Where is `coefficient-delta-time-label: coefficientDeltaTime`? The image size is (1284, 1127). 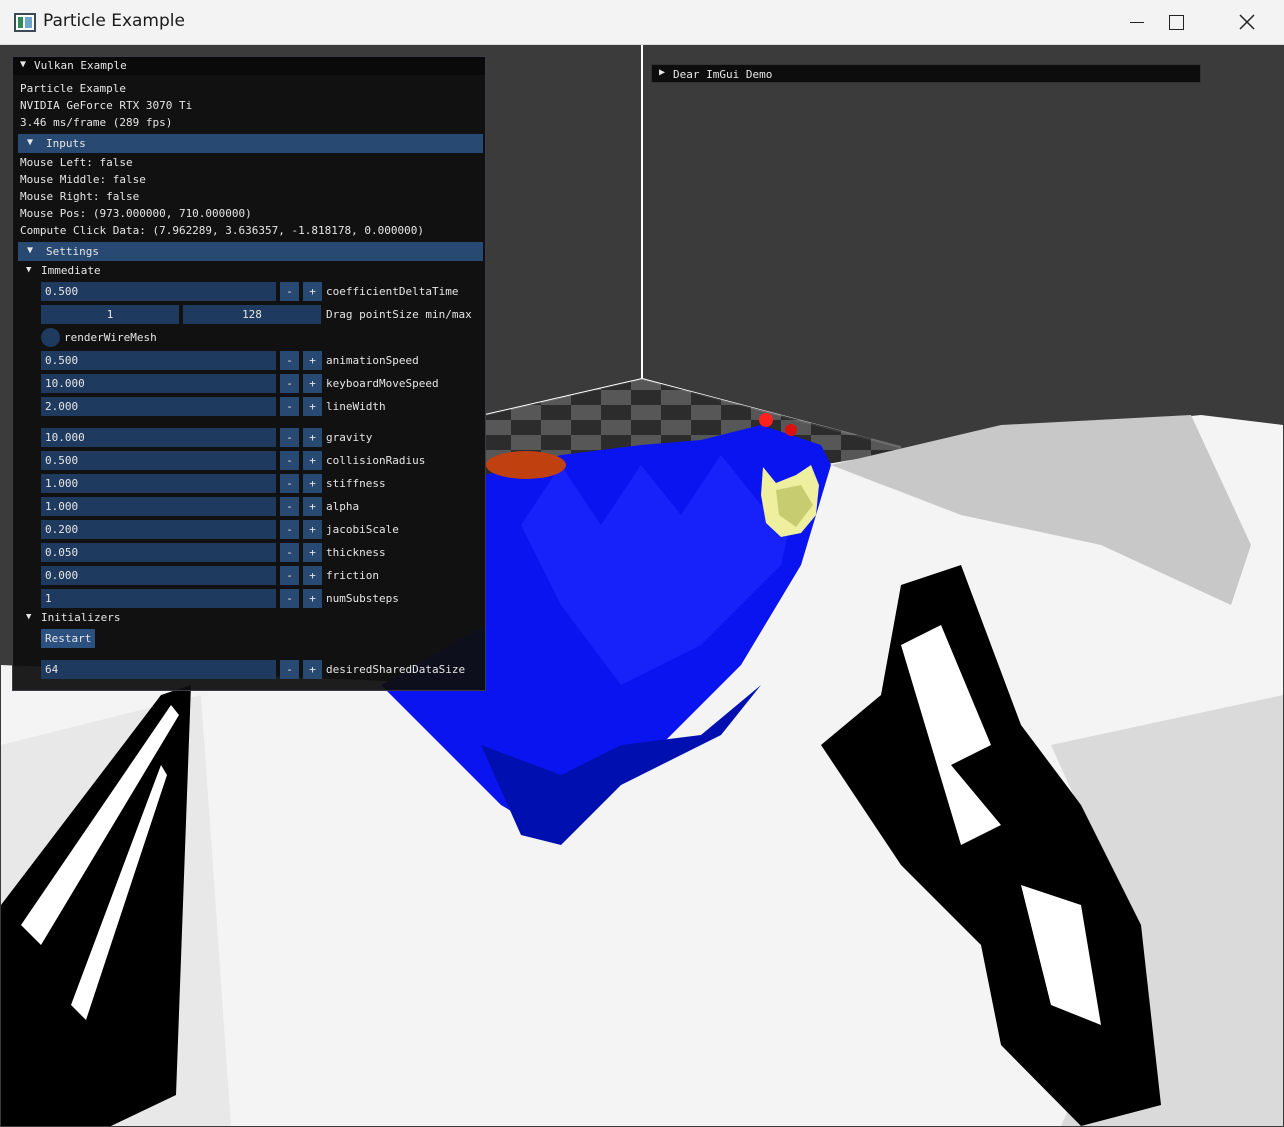
coefficient-delta-time-label: coefficientDeltaTime is located at coordinates (392, 291).